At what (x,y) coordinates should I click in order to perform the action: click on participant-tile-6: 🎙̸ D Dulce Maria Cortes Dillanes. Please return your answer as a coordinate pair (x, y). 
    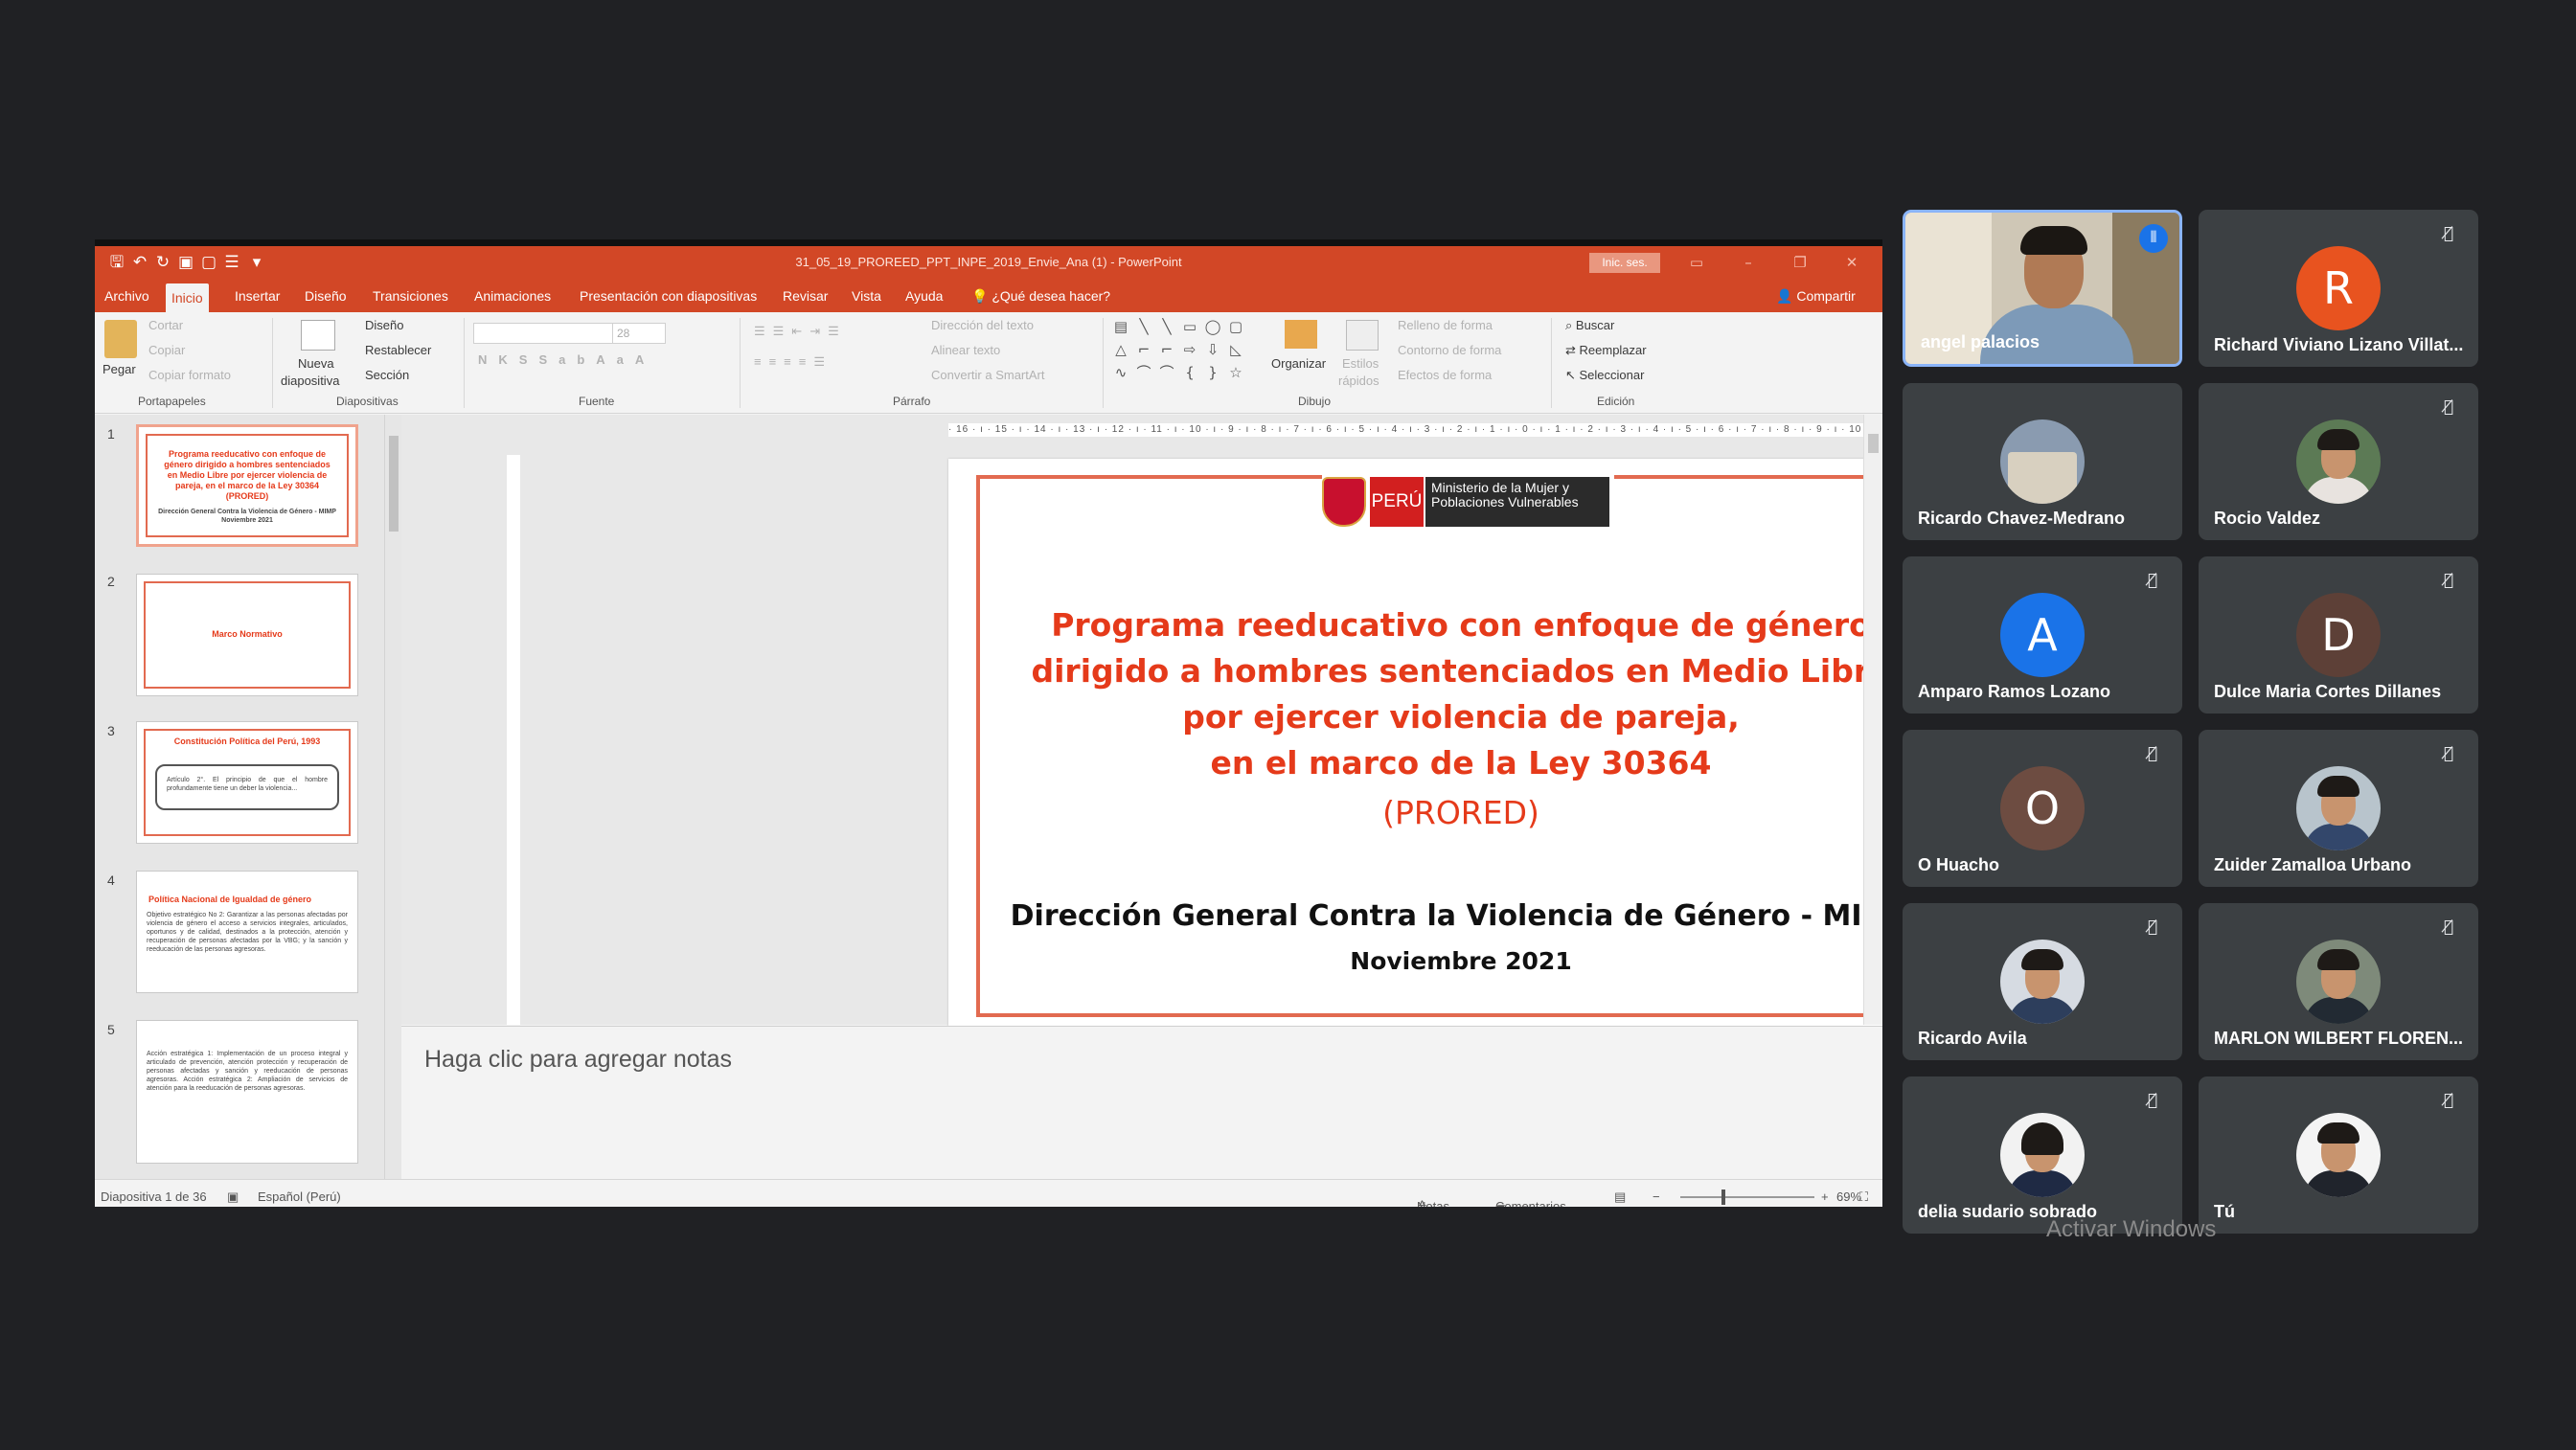
    Looking at the image, I should click on (2338, 635).